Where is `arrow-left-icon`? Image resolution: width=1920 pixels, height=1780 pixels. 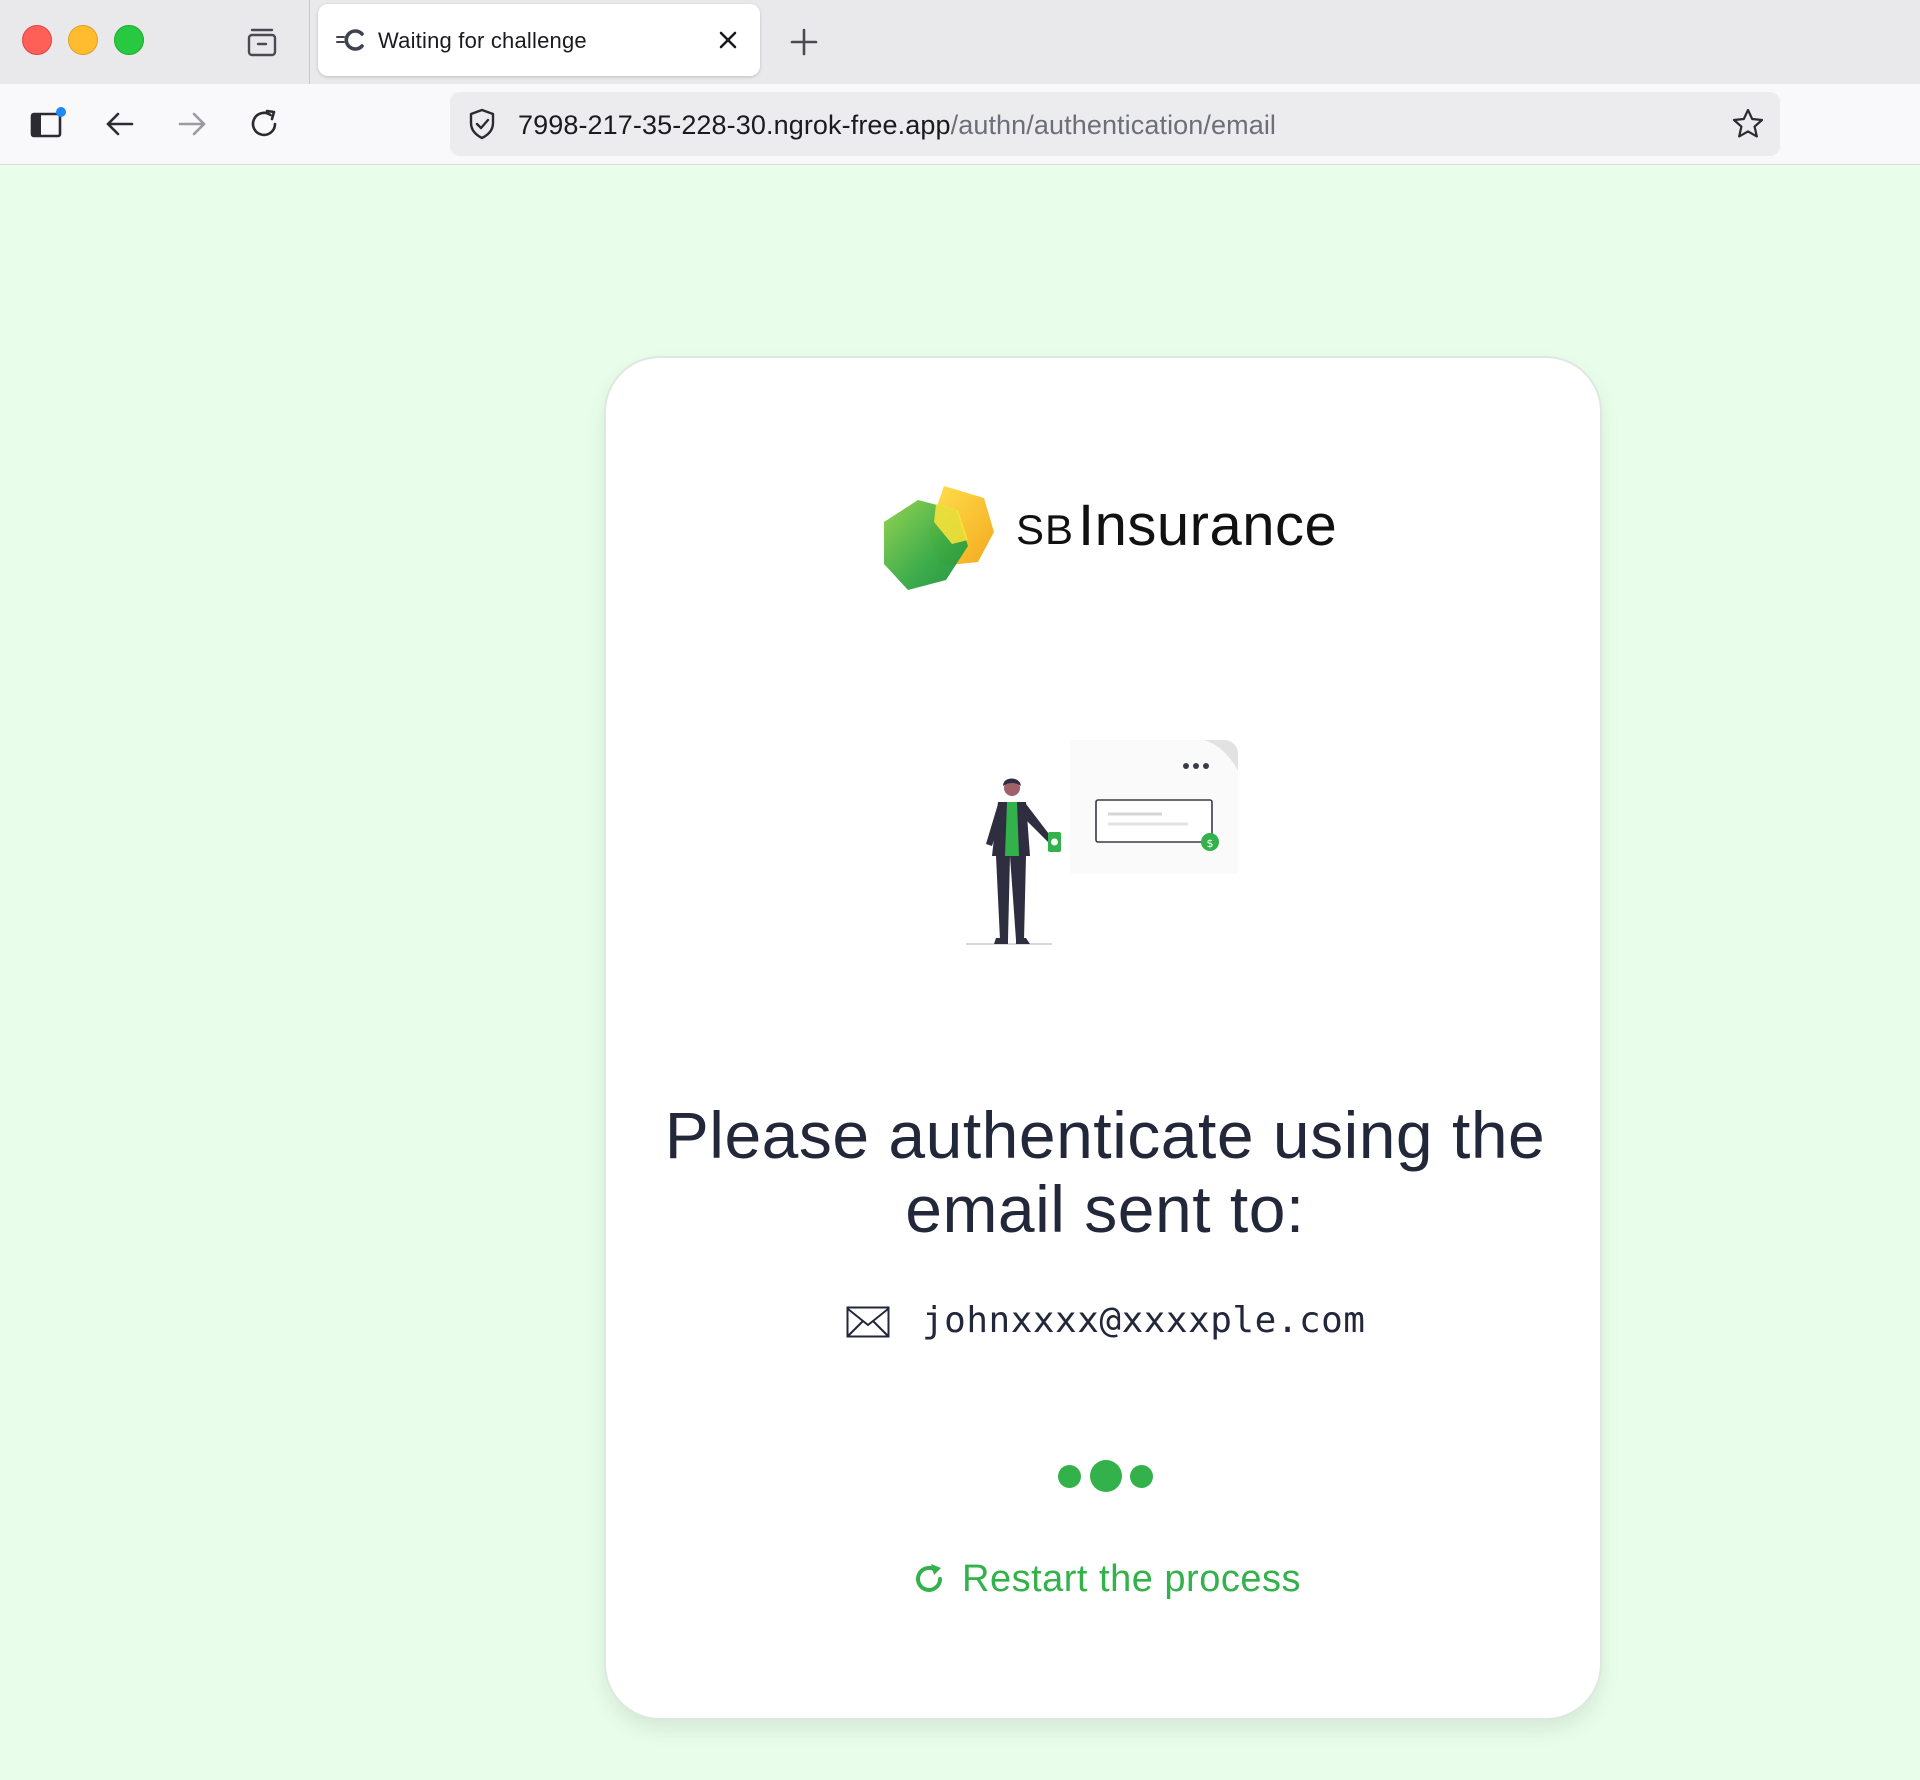
arrow-left-icon is located at coordinates (120, 124).